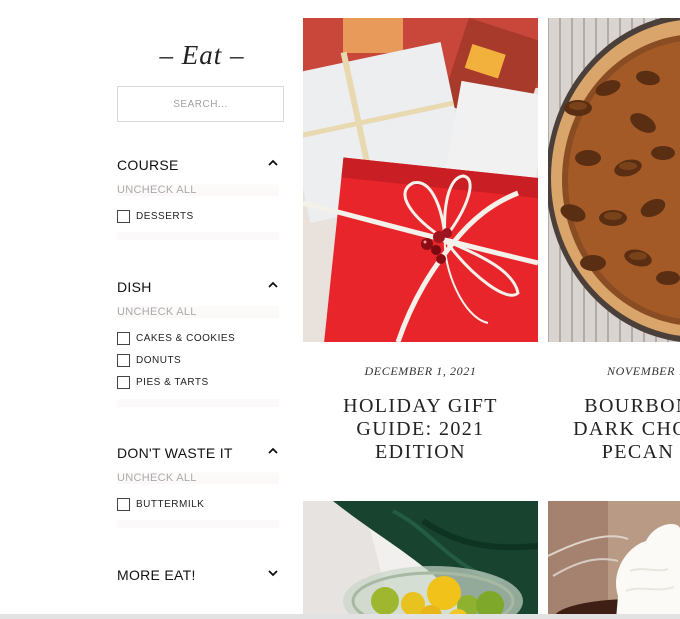 This screenshot has width=680, height=619. I want to click on ice-cream-photo, so click(614, 560).